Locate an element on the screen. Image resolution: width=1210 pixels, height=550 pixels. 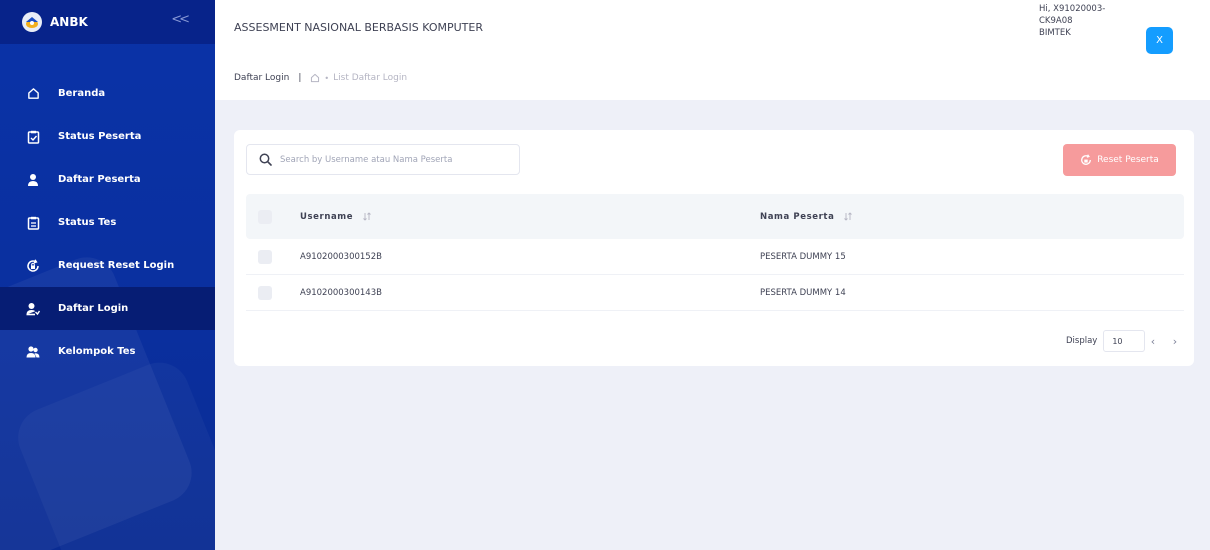
search-input is located at coordinates (395, 159).